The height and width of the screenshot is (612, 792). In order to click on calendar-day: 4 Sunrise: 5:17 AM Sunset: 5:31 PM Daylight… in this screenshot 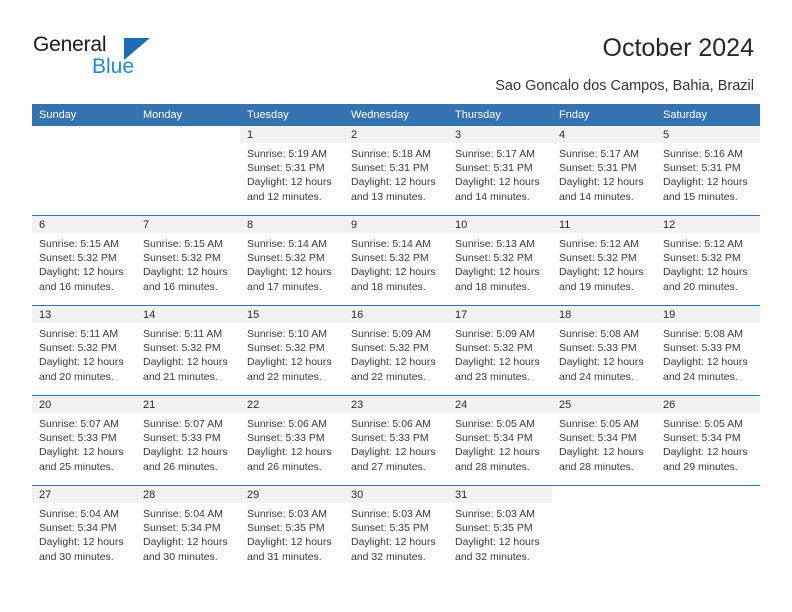, I will do `click(604, 170)`.